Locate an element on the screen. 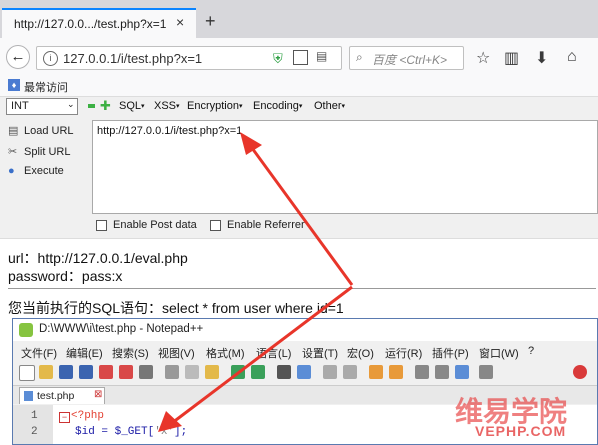 The image size is (598, 445). star-icon: ☆ is located at coordinates (483, 58).